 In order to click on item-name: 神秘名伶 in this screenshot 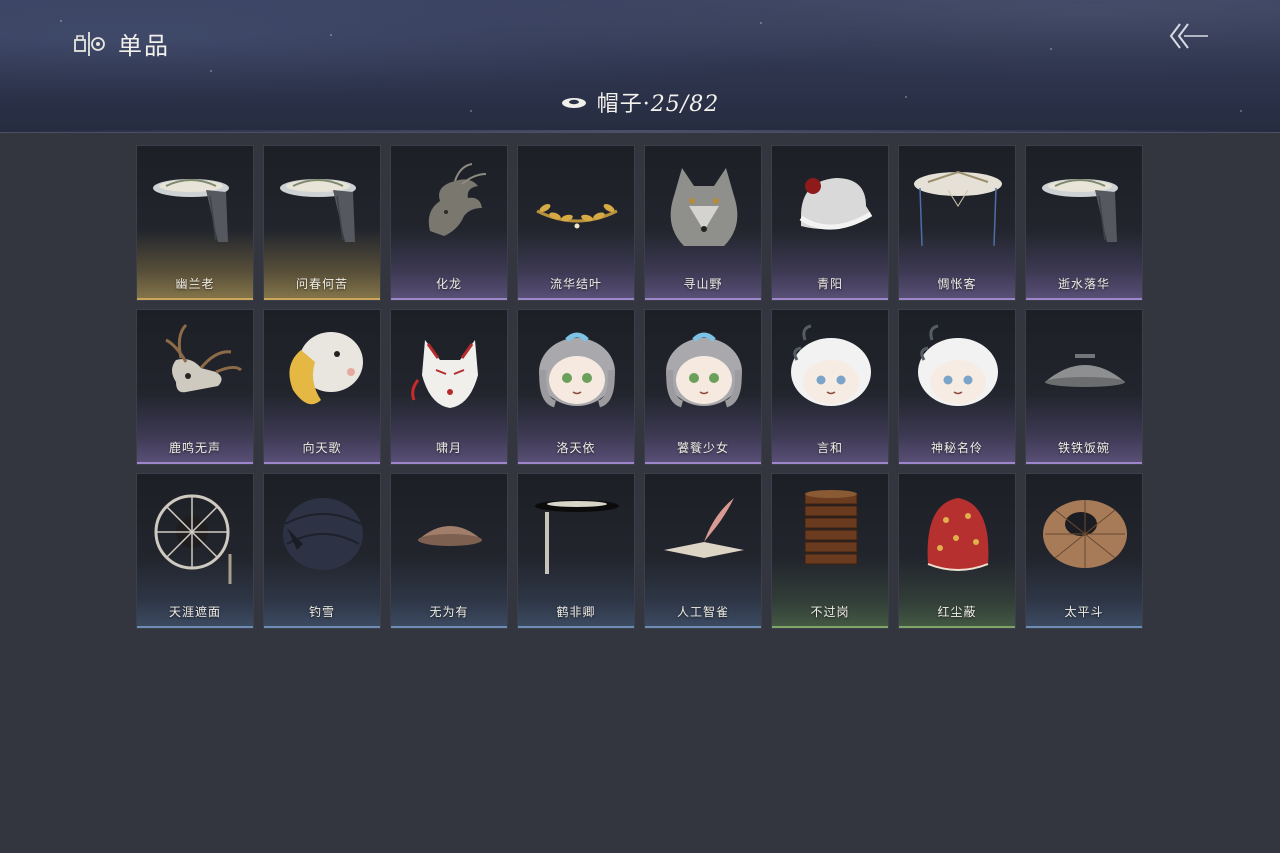, I will do `click(956, 448)`.